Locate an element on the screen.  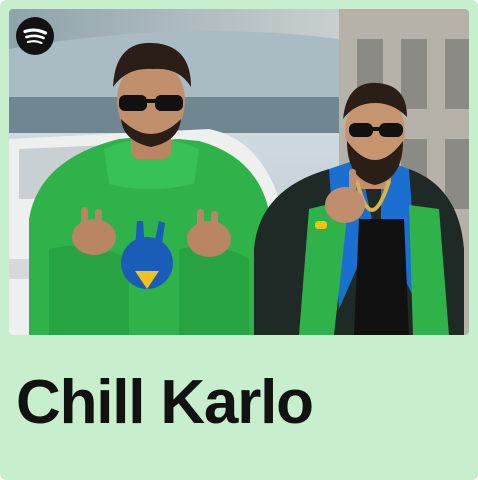
playlist-title: Chill Karlo is located at coordinates (165, 402).